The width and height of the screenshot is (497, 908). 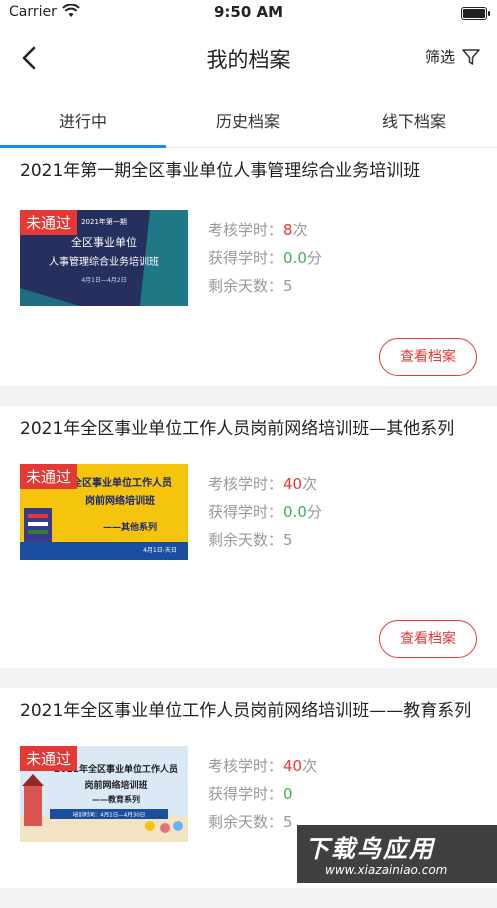 I want to click on thumb-line-1: 全区事业单位工作人员, so click(x=121, y=482).